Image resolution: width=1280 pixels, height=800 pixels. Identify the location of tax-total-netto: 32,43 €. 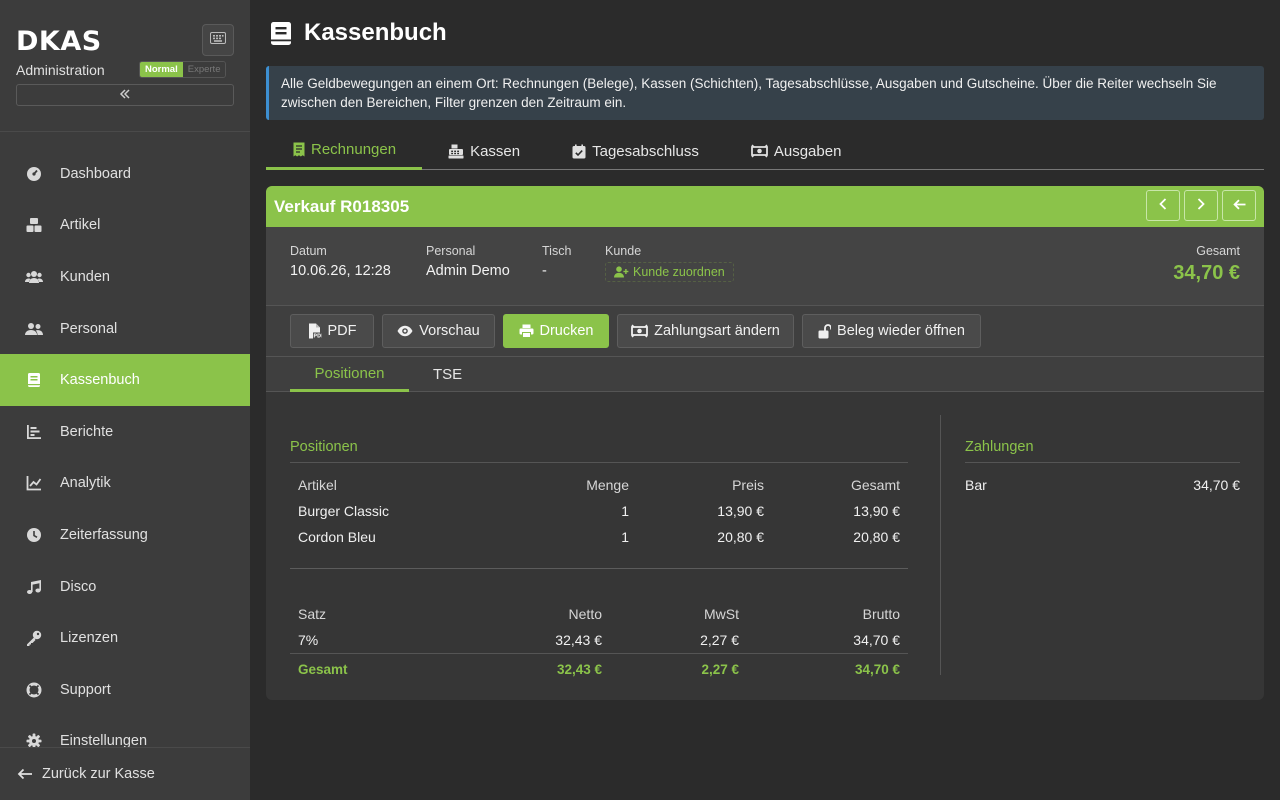
(579, 669).